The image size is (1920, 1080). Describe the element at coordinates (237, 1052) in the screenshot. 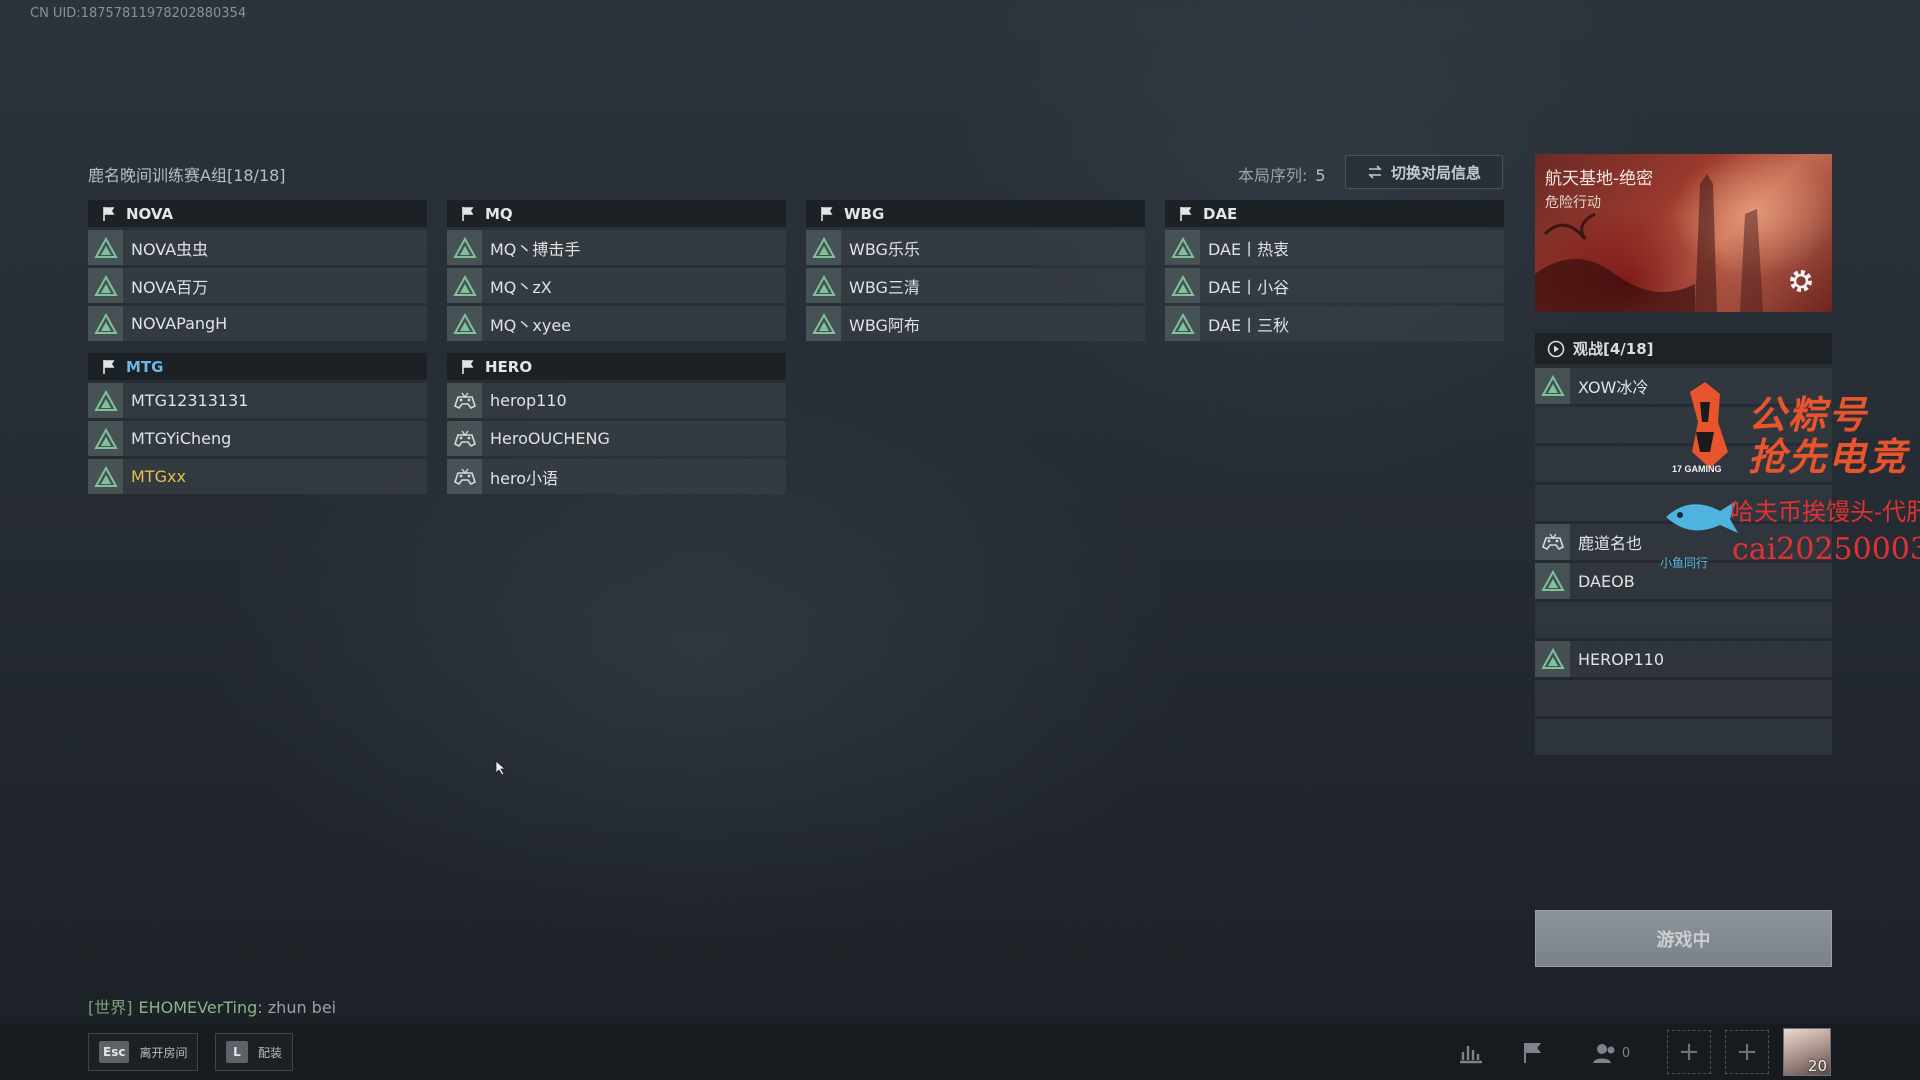

I see `l-key: L` at that location.